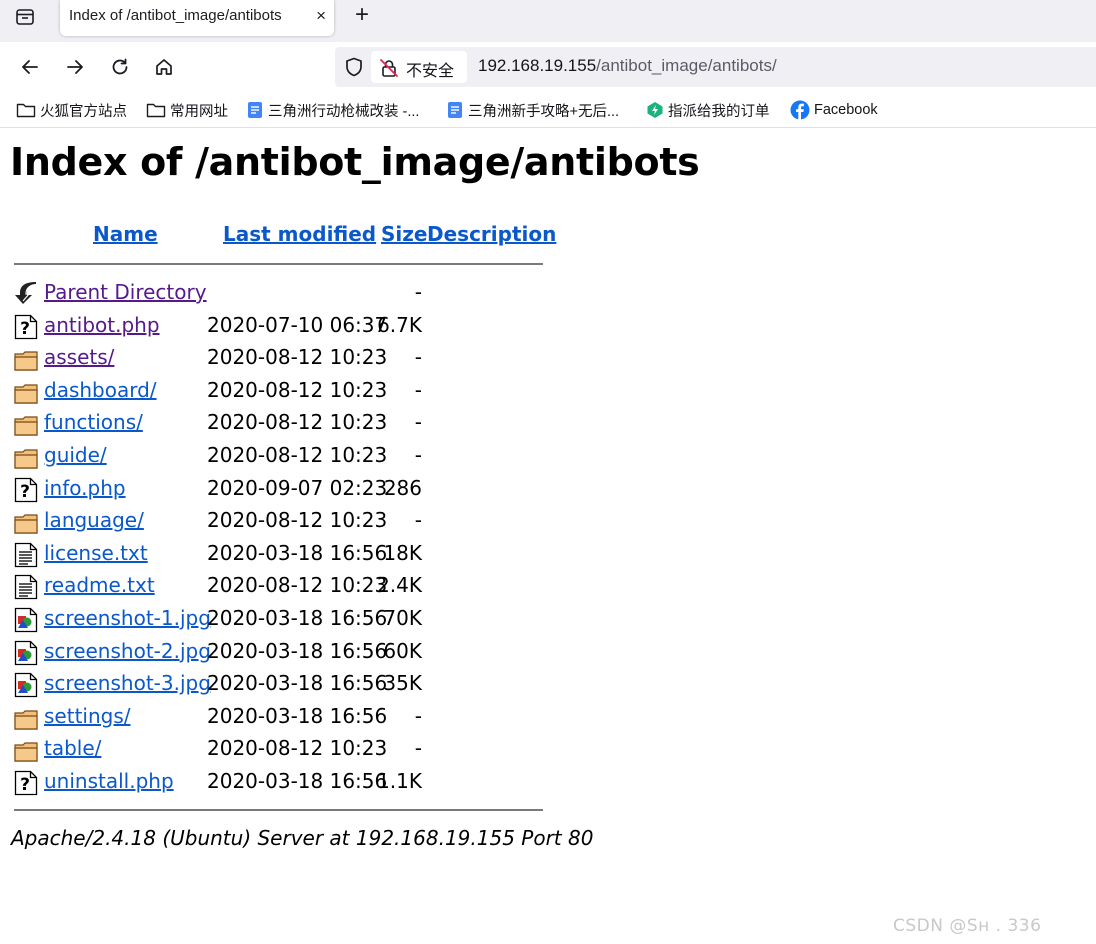 This screenshot has width=1096, height=944. I want to click on table-row: settings/2020-03-18 16:56-, so click(300, 718).